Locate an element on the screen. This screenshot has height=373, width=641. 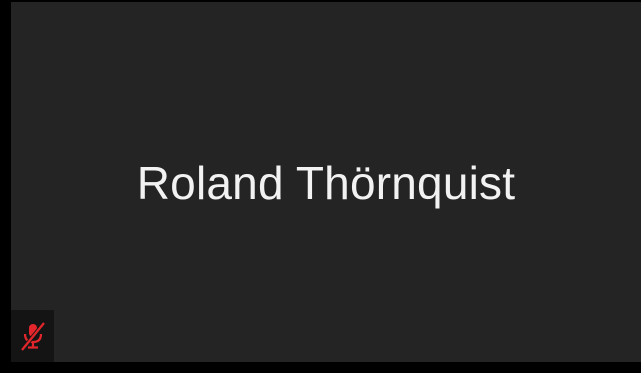
mic-status-badge is located at coordinates (32, 336).